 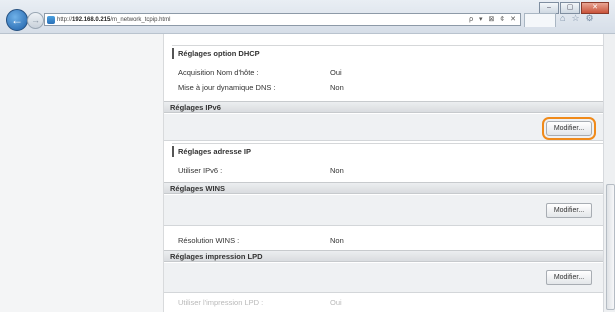 What do you see at coordinates (383, 188) in the screenshot?
I see `wins-section-title: Réglages WINS` at bounding box center [383, 188].